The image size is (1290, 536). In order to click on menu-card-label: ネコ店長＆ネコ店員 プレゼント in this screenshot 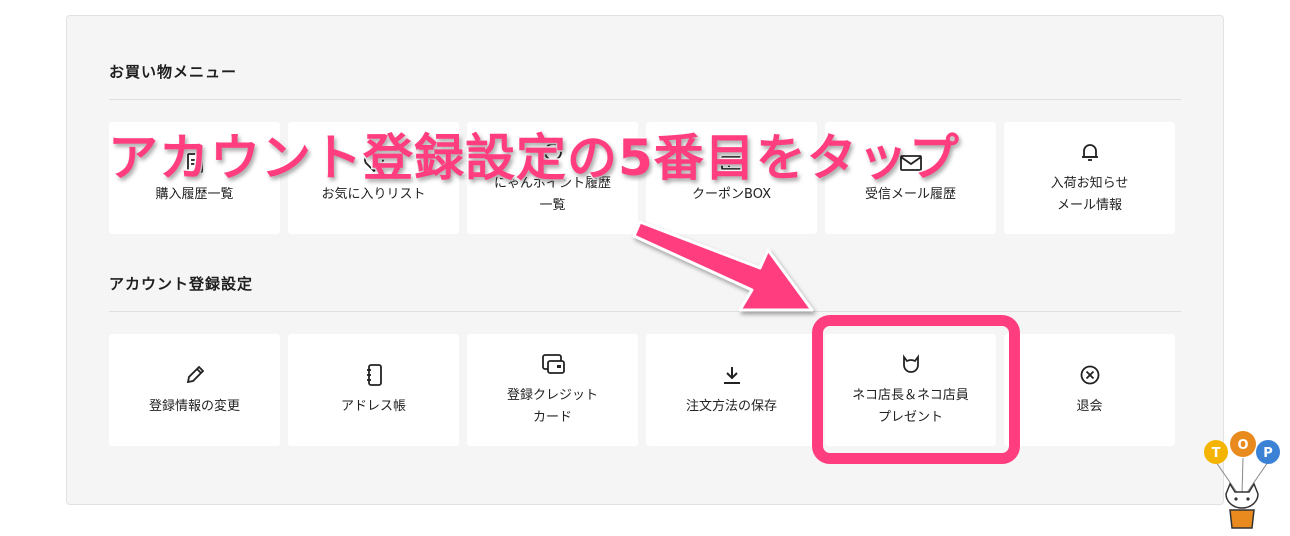, I will do `click(910, 406)`.